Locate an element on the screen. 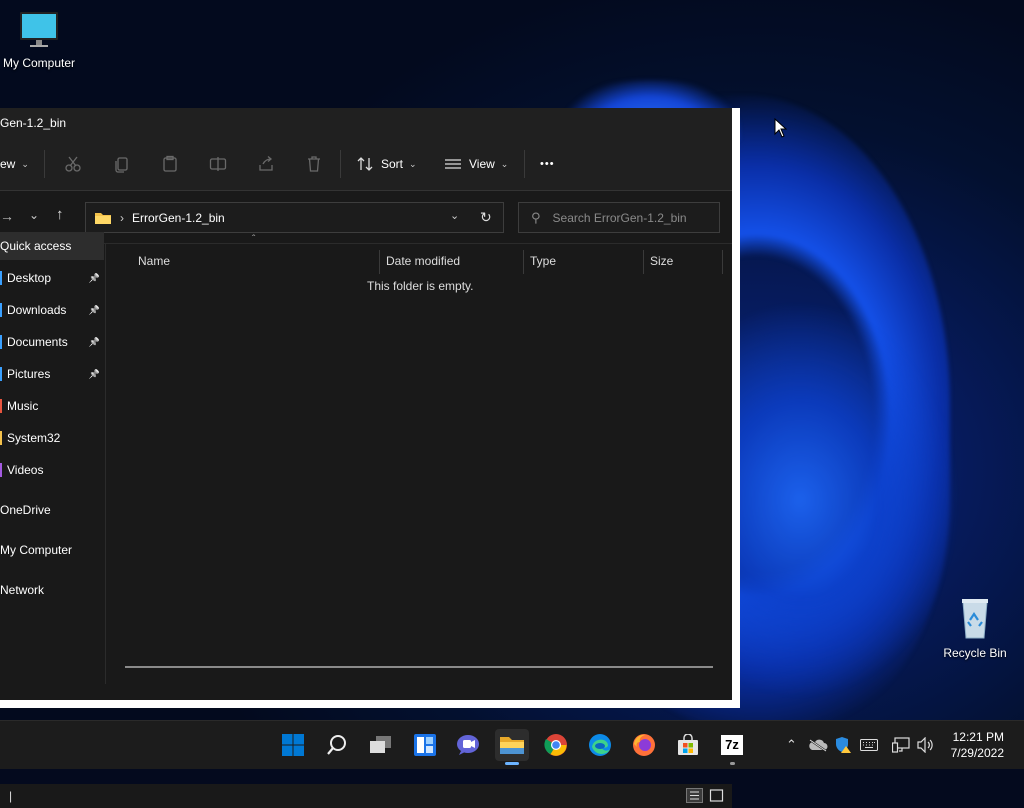  file-explorer-taskbar-button is located at coordinates (512, 747).